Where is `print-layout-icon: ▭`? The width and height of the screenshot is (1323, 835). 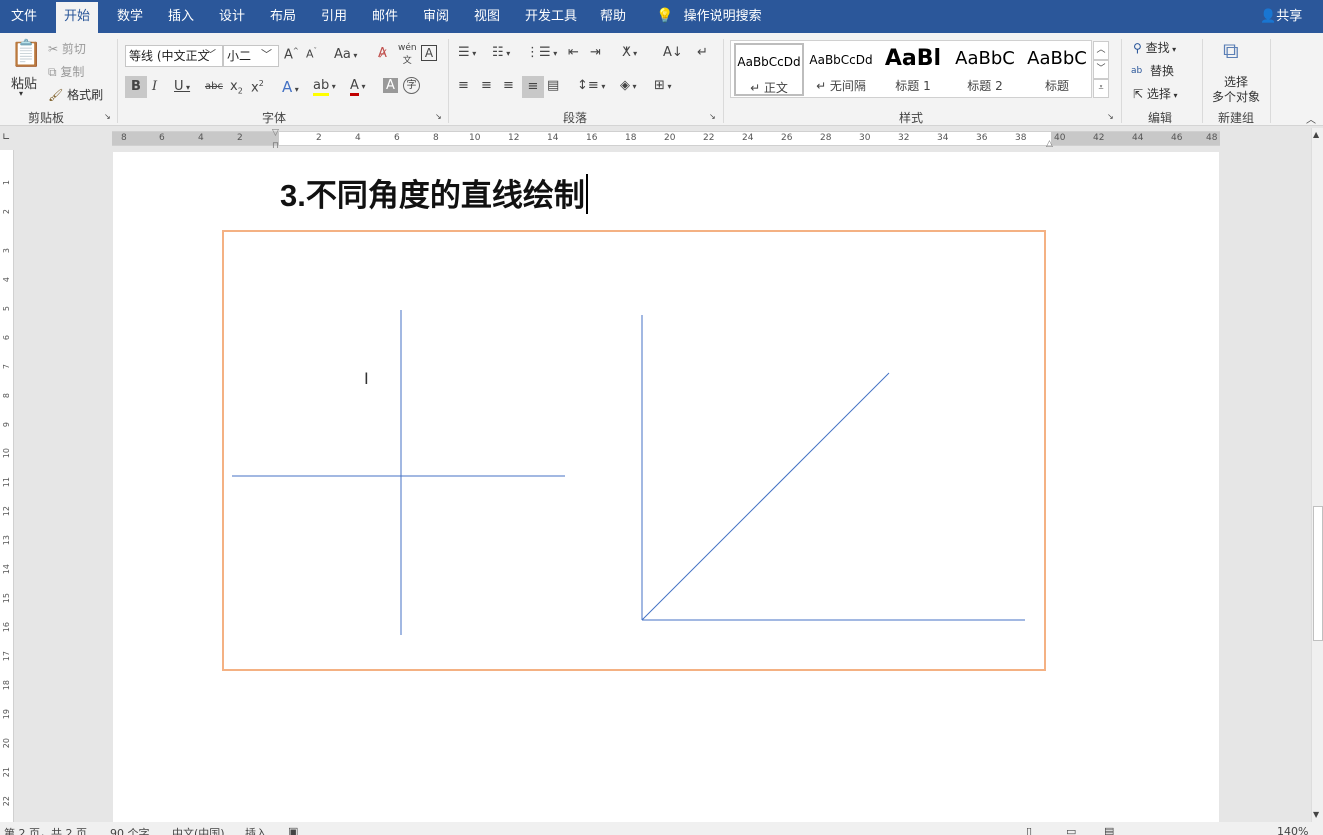 print-layout-icon: ▭ is located at coordinates (1071, 830).